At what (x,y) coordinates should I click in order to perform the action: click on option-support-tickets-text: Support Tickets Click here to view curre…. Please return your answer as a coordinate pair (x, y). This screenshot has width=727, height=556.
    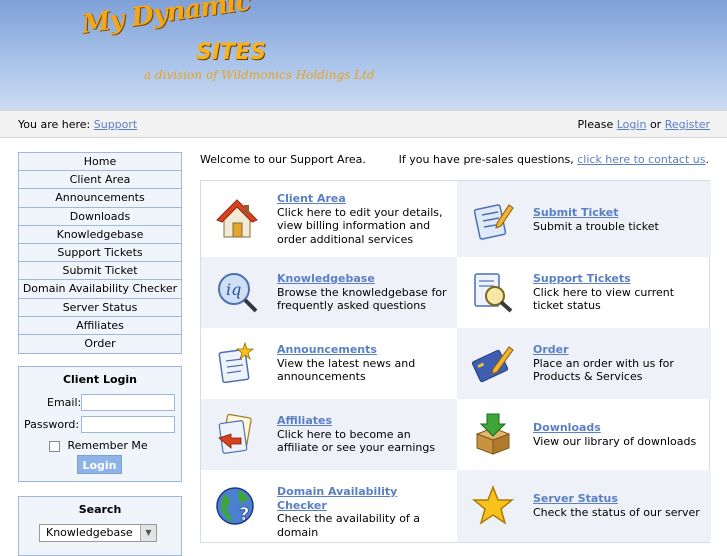
    Looking at the image, I should click on (618, 292).